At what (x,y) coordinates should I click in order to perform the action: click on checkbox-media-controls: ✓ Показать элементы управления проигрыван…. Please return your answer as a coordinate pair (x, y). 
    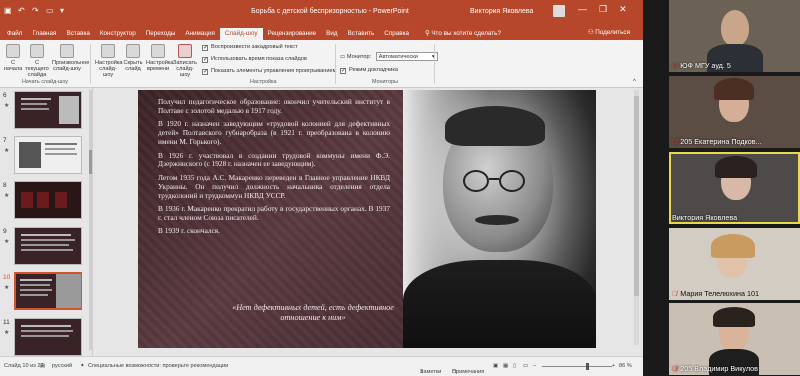
    Looking at the image, I should click on (269, 71).